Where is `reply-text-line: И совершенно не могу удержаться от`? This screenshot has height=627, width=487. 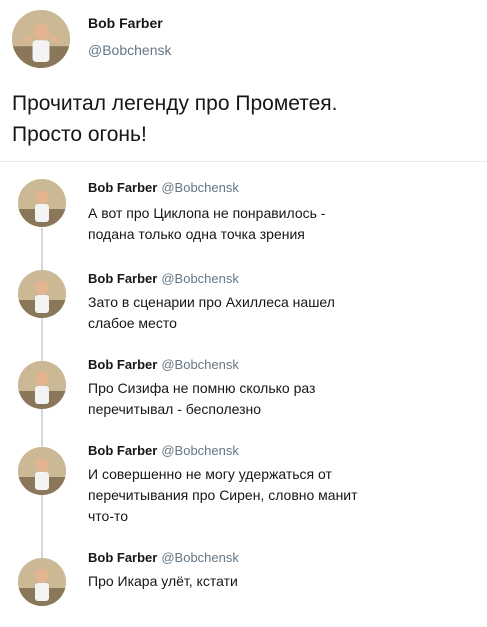 reply-text-line: И совершенно не могу удержаться от is located at coordinates (210, 474).